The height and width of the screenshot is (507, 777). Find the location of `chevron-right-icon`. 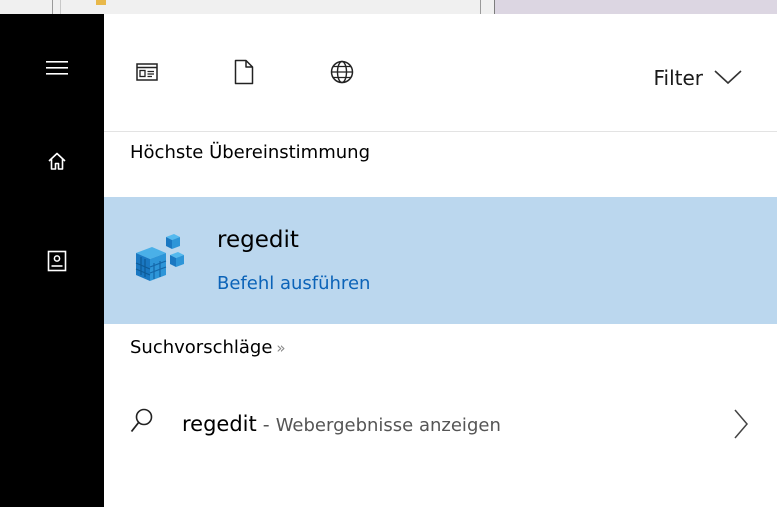

chevron-right-icon is located at coordinates (741, 426).